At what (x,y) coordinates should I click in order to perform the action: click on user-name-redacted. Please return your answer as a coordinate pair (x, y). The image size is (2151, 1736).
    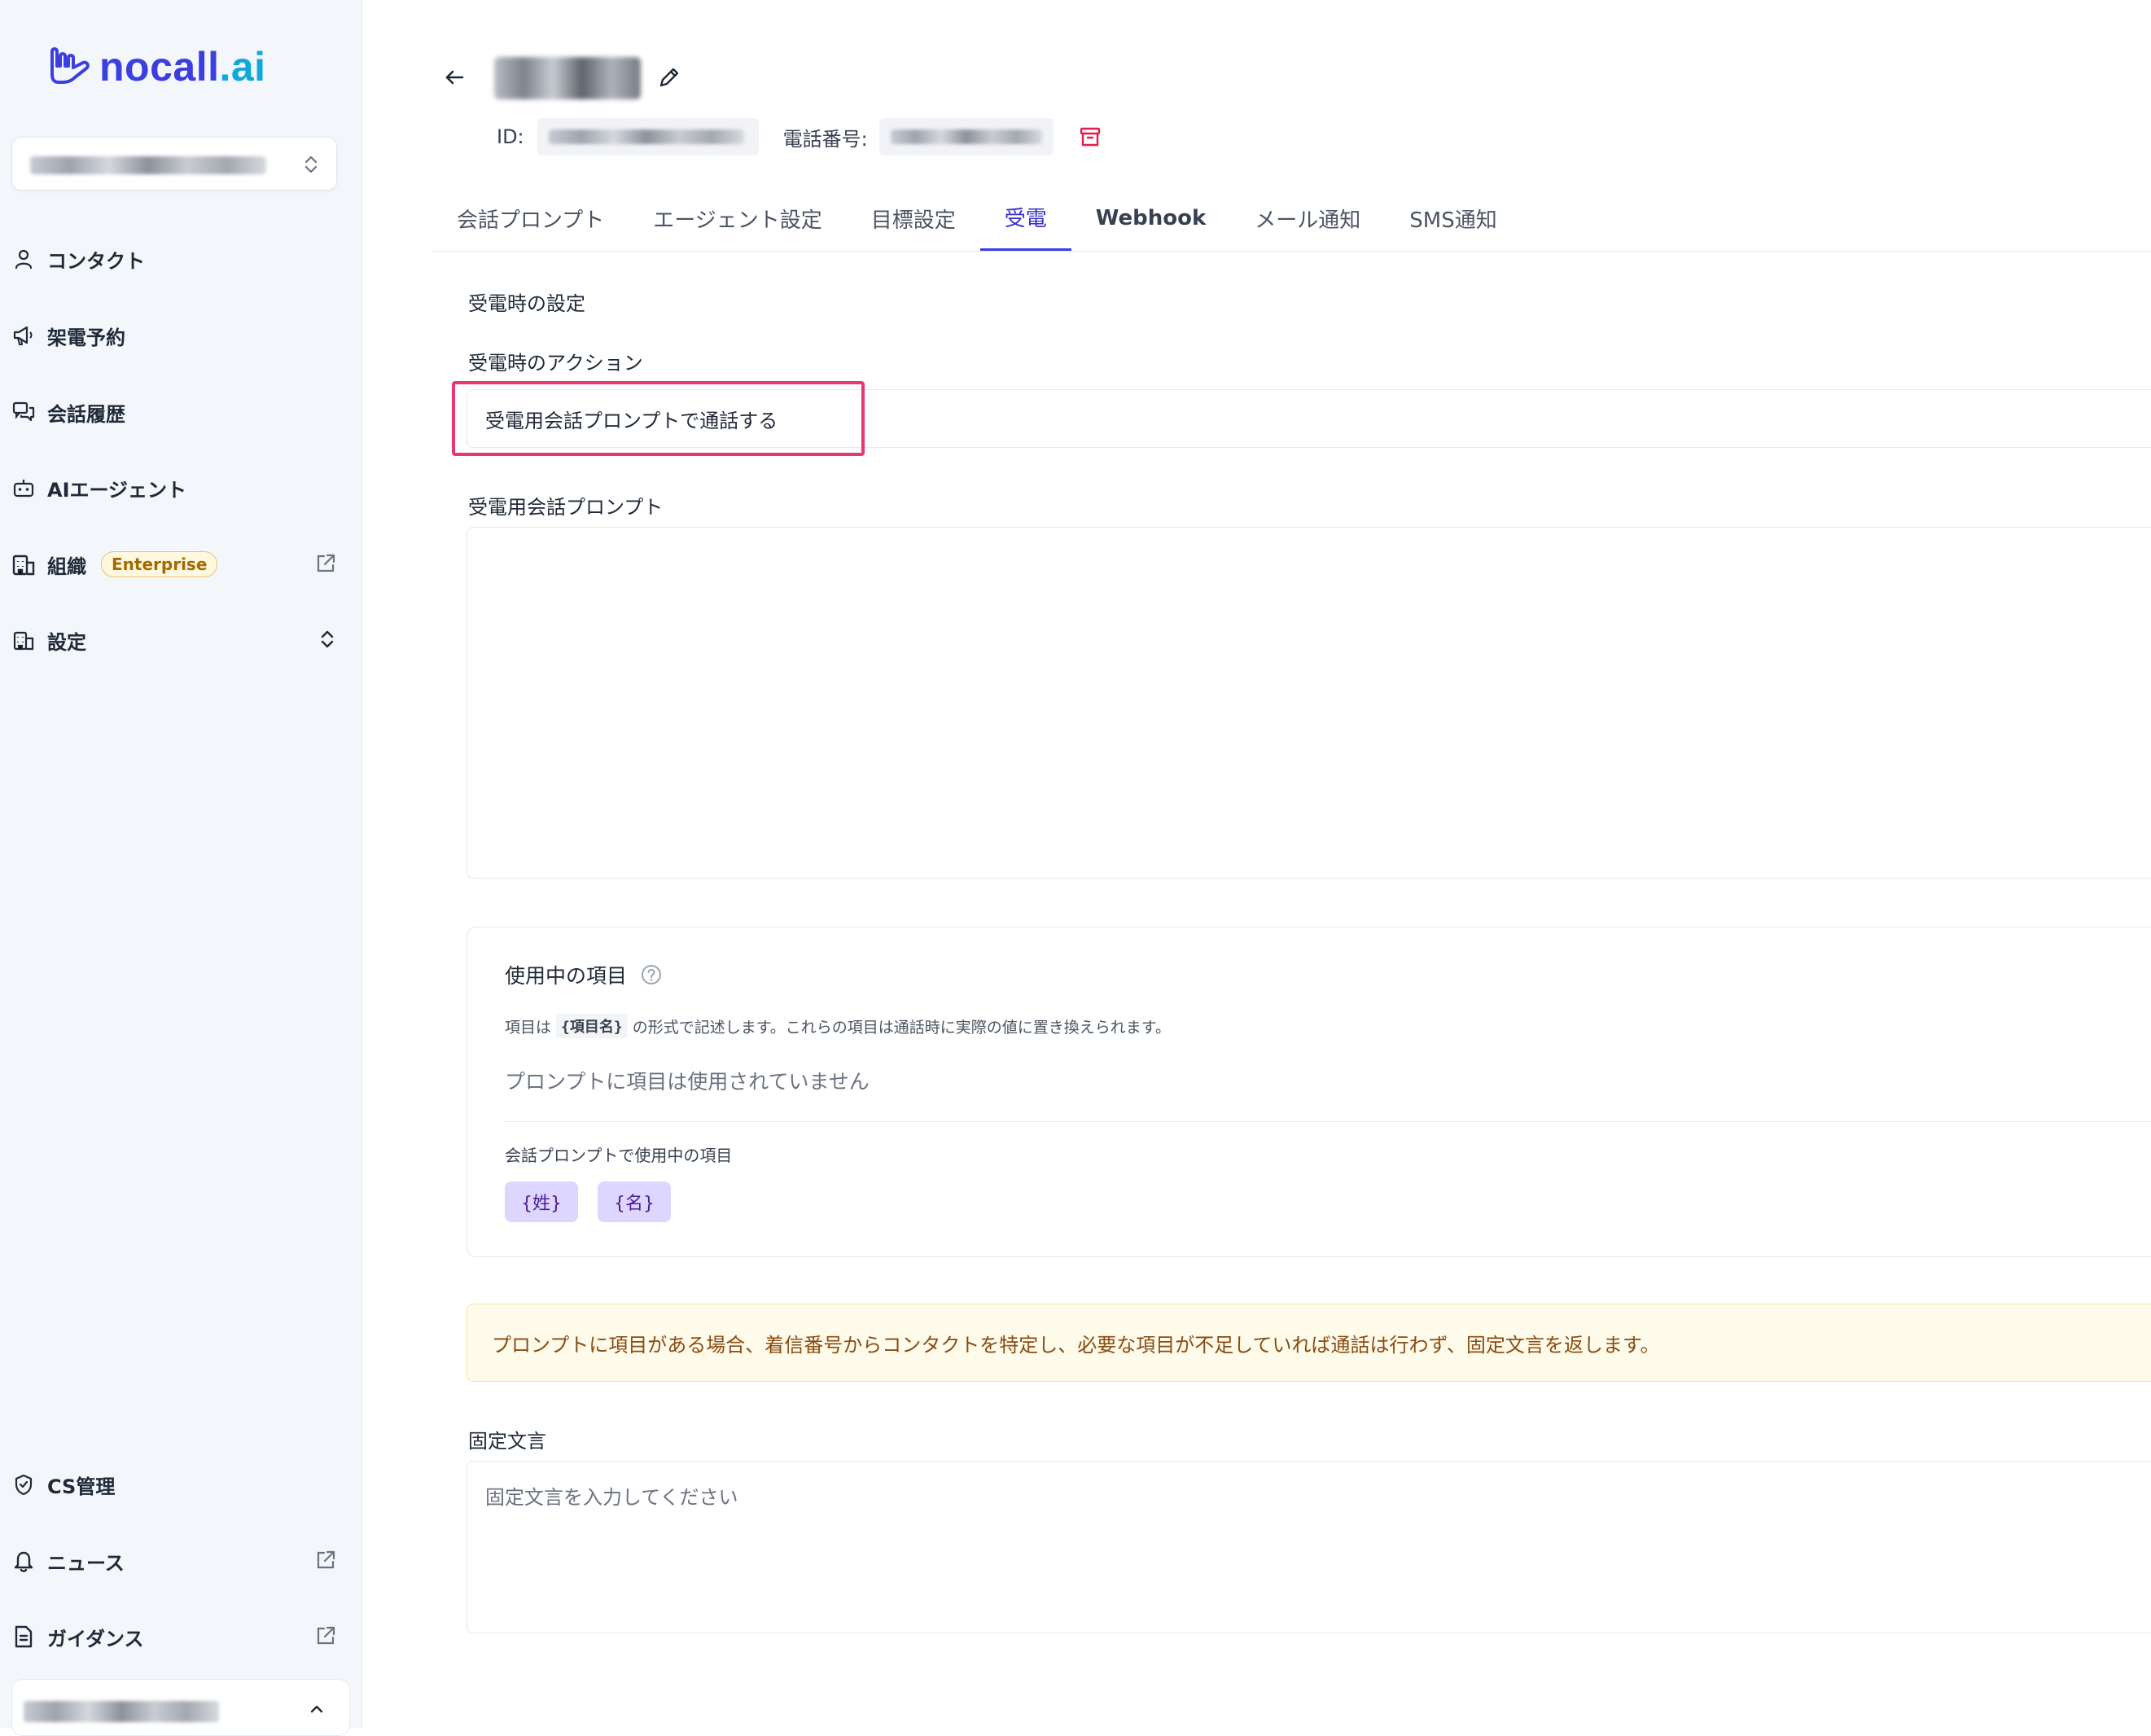
    Looking at the image, I should click on (121, 1711).